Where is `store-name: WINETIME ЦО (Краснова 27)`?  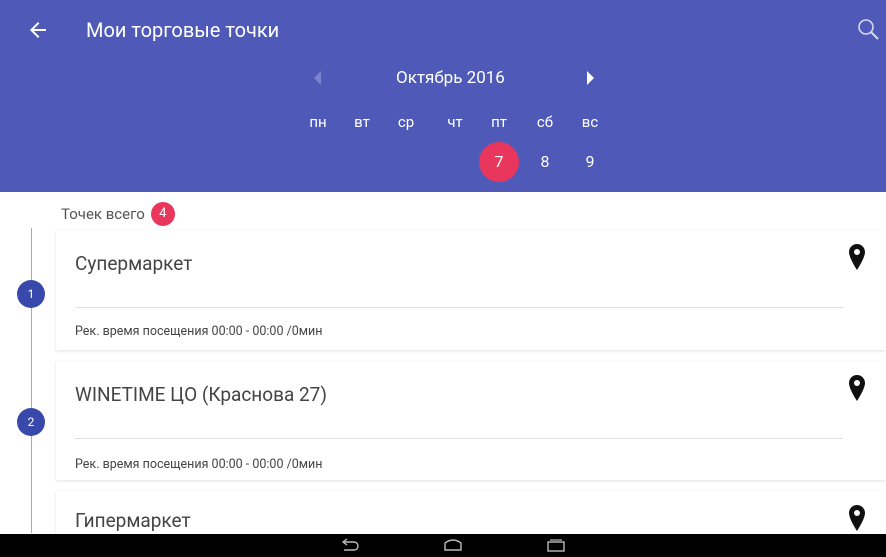
store-name: WINETIME ЦО (Краснова 27) is located at coordinates (201, 394).